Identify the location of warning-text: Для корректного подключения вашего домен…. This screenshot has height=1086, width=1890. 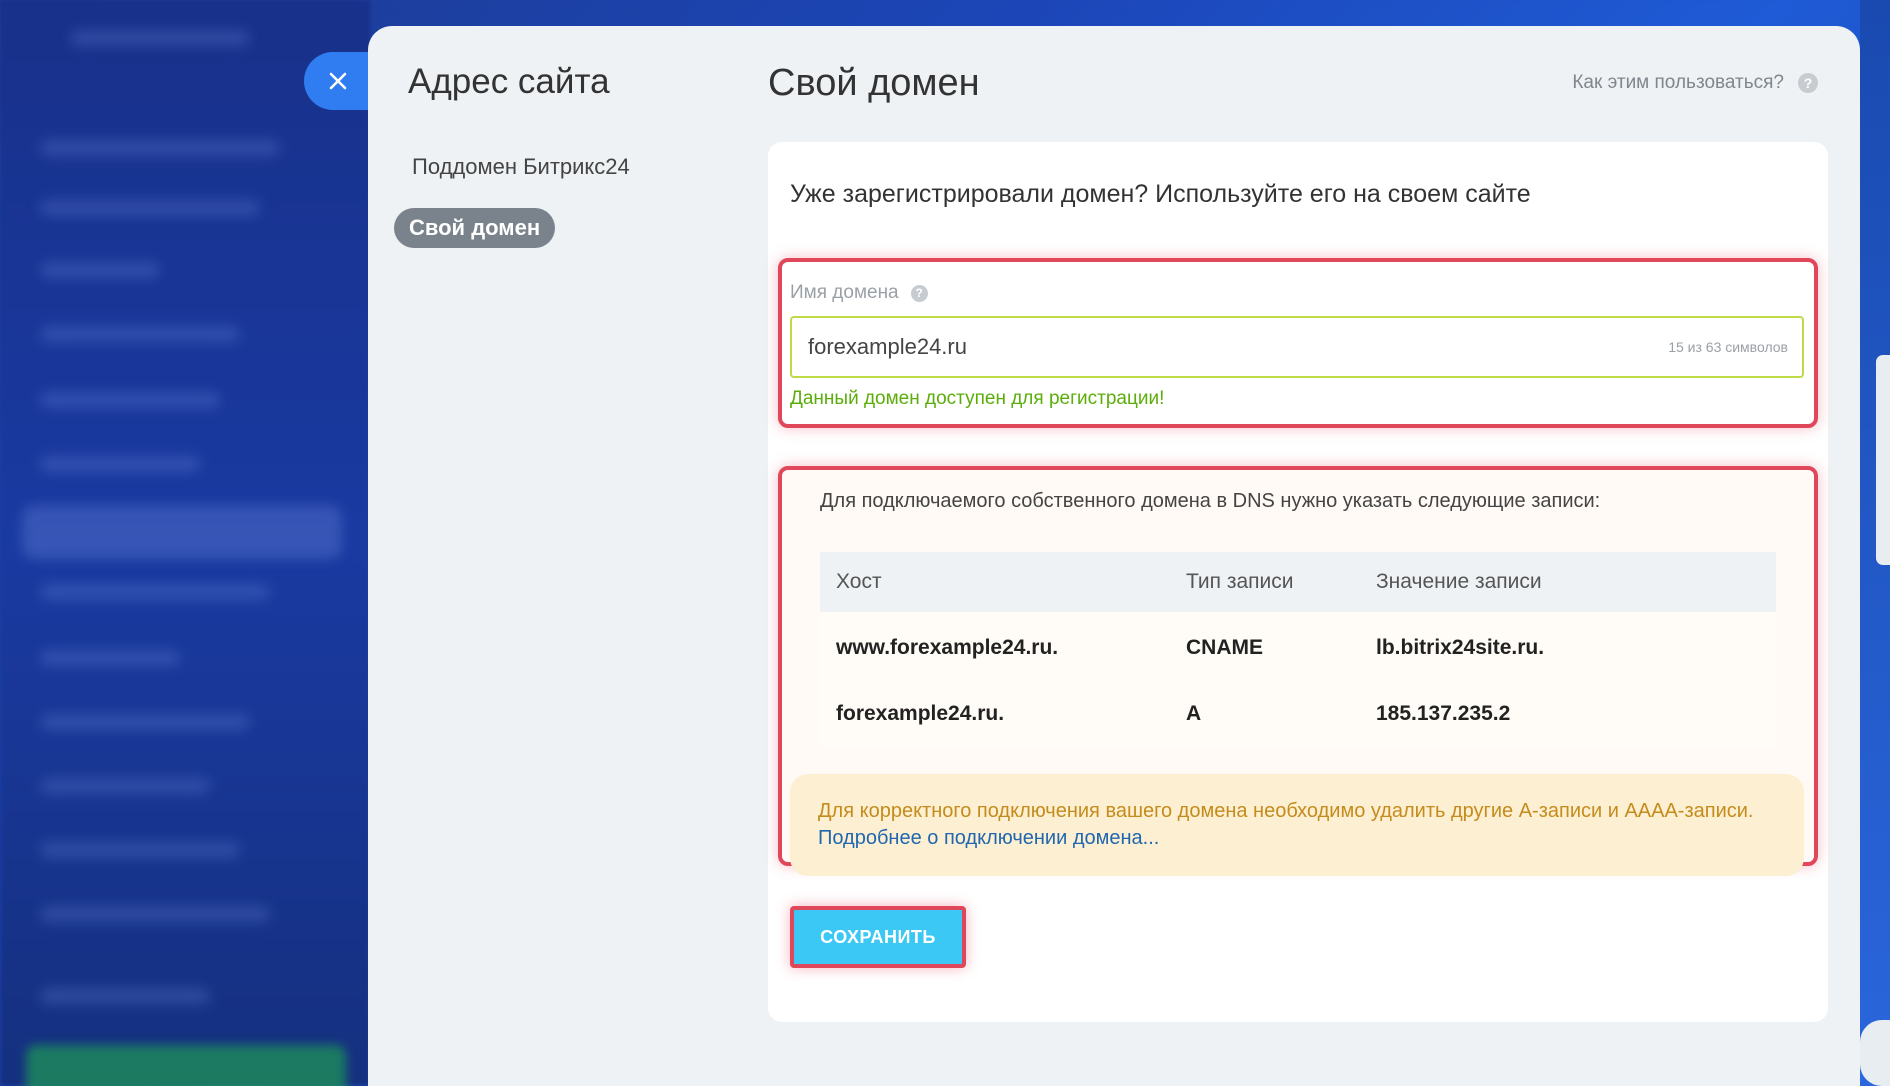
(1286, 811).